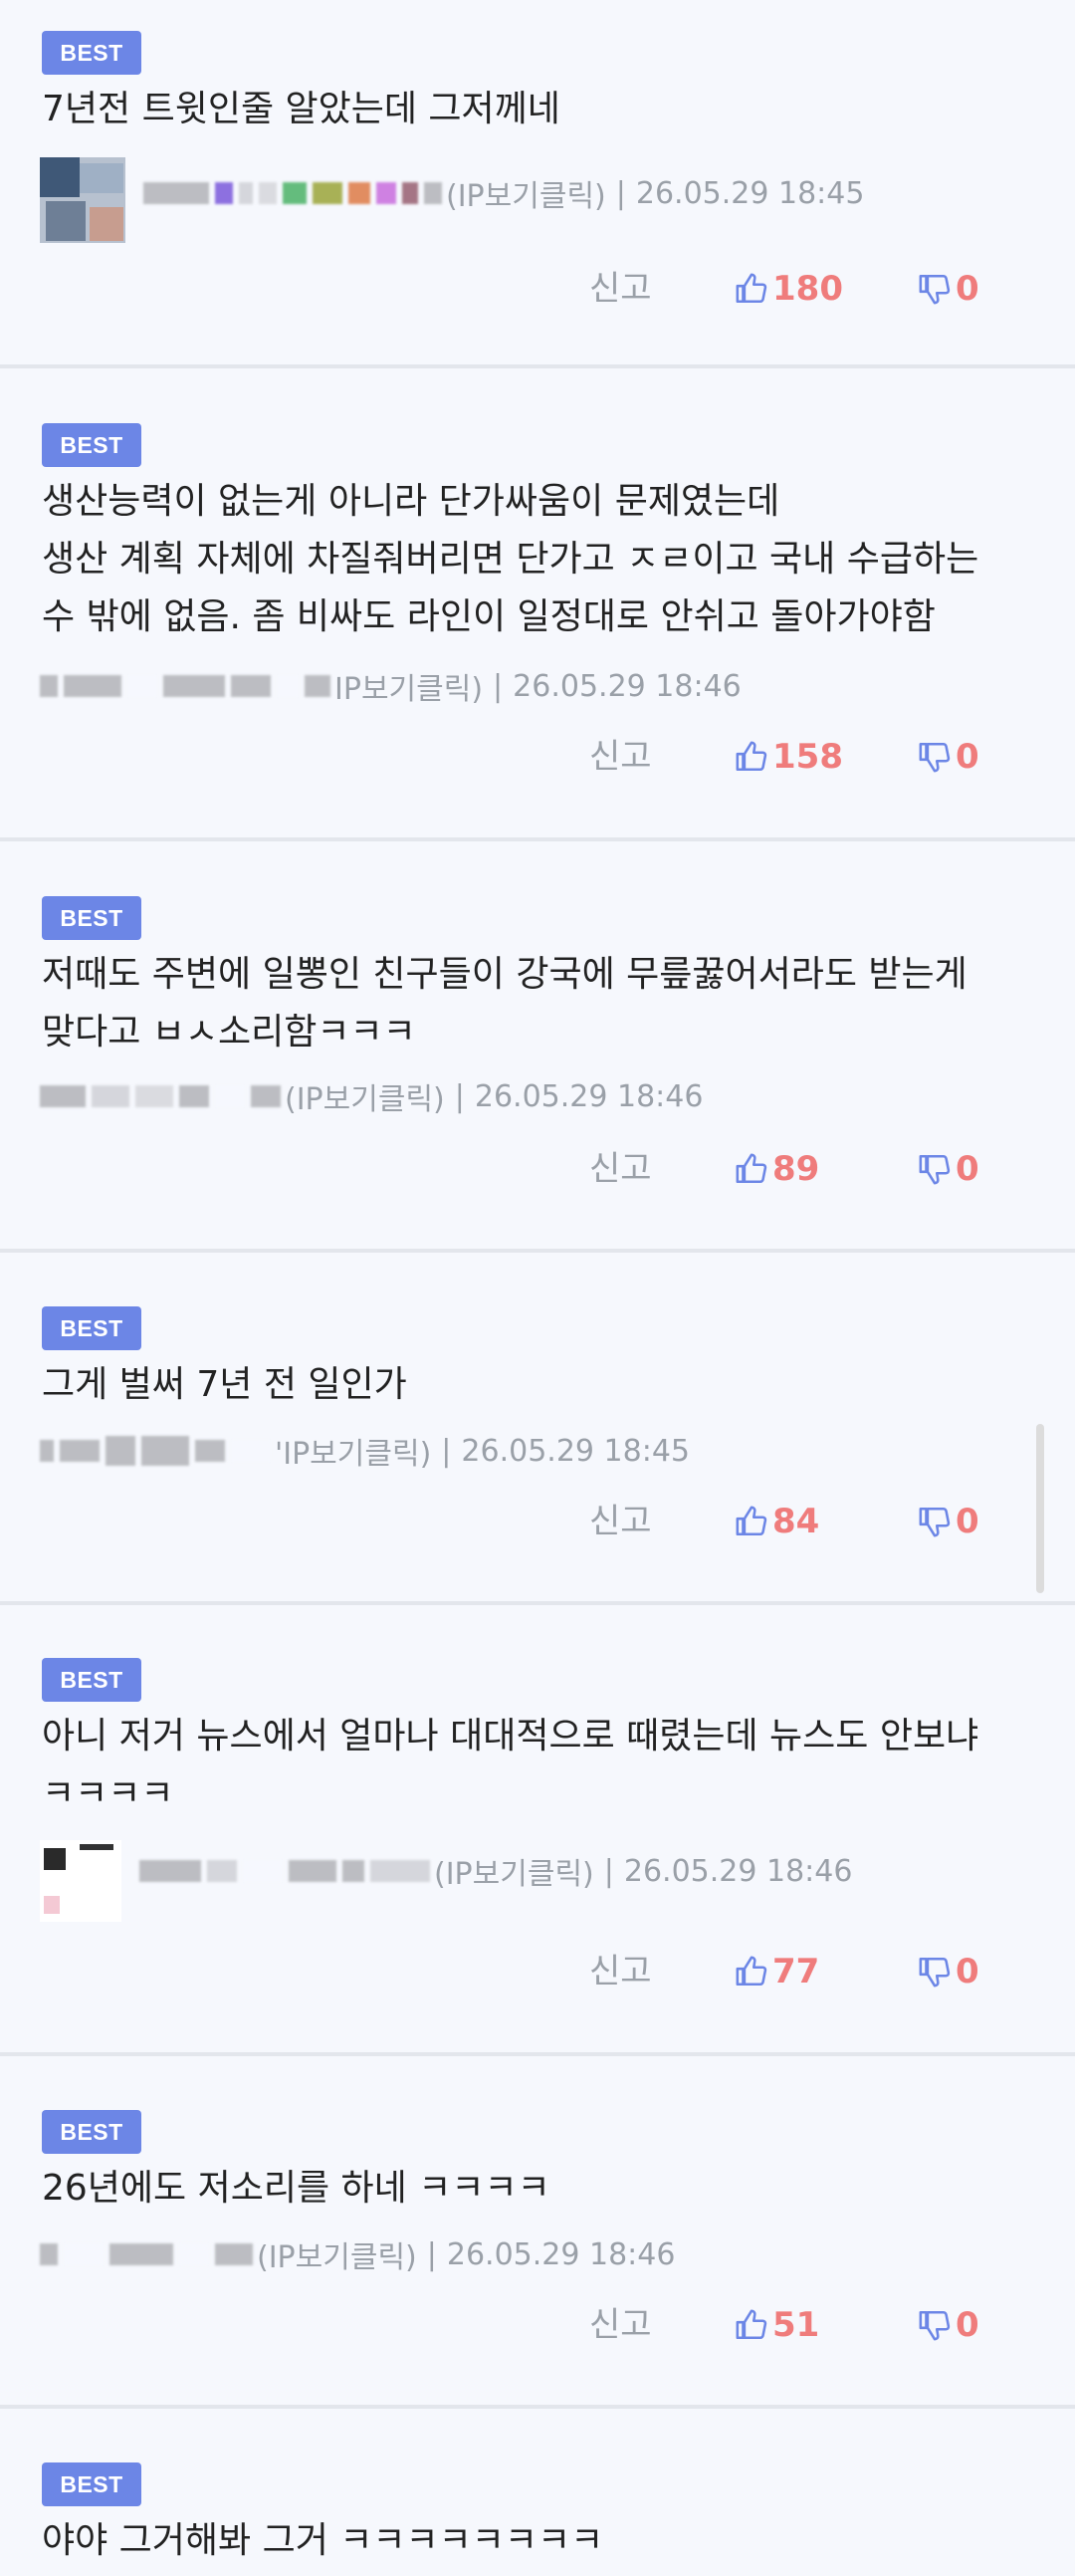 This screenshot has width=1075, height=2576. I want to click on like-count: 180, so click(807, 289).